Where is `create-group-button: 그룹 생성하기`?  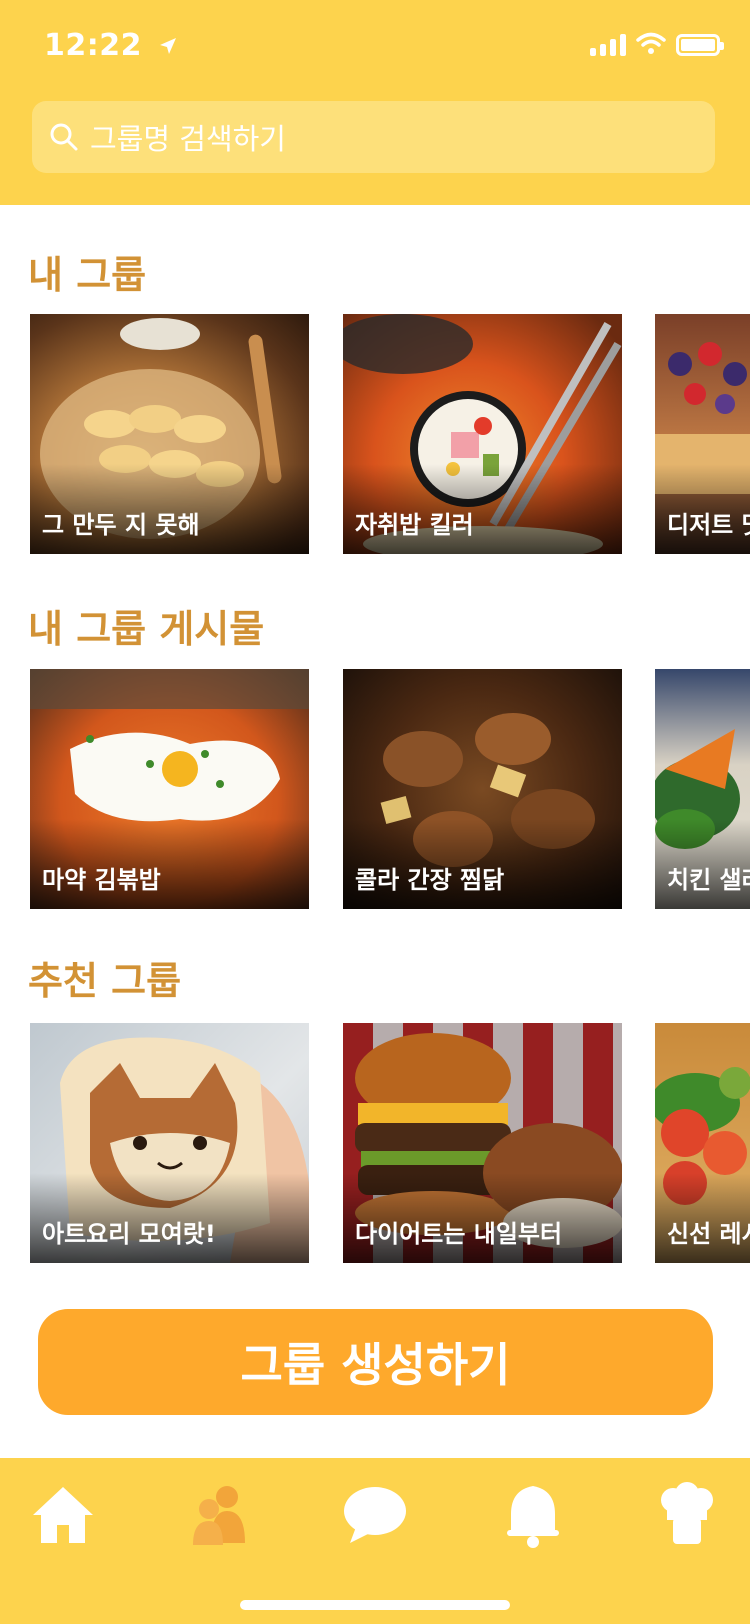
create-group-button: 그룹 생성하기 is located at coordinates (375, 1362).